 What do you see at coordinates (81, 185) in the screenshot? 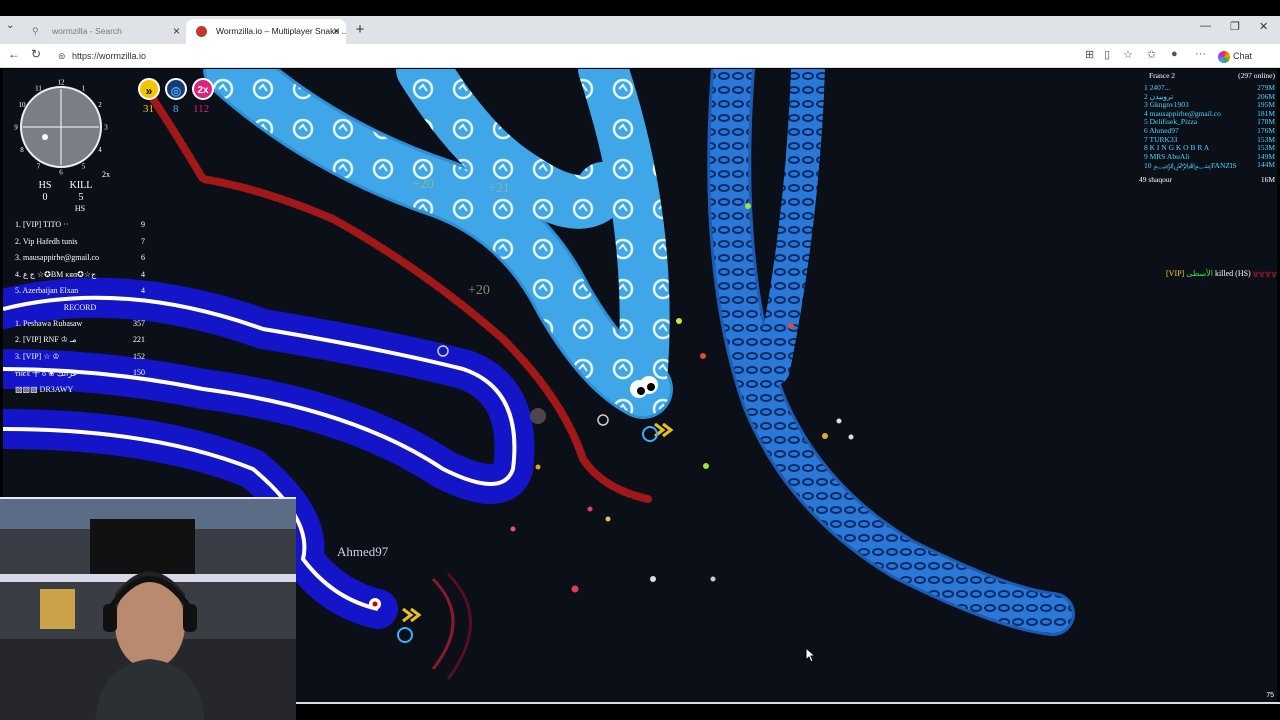
I see `kill-label: KILL` at bounding box center [81, 185].